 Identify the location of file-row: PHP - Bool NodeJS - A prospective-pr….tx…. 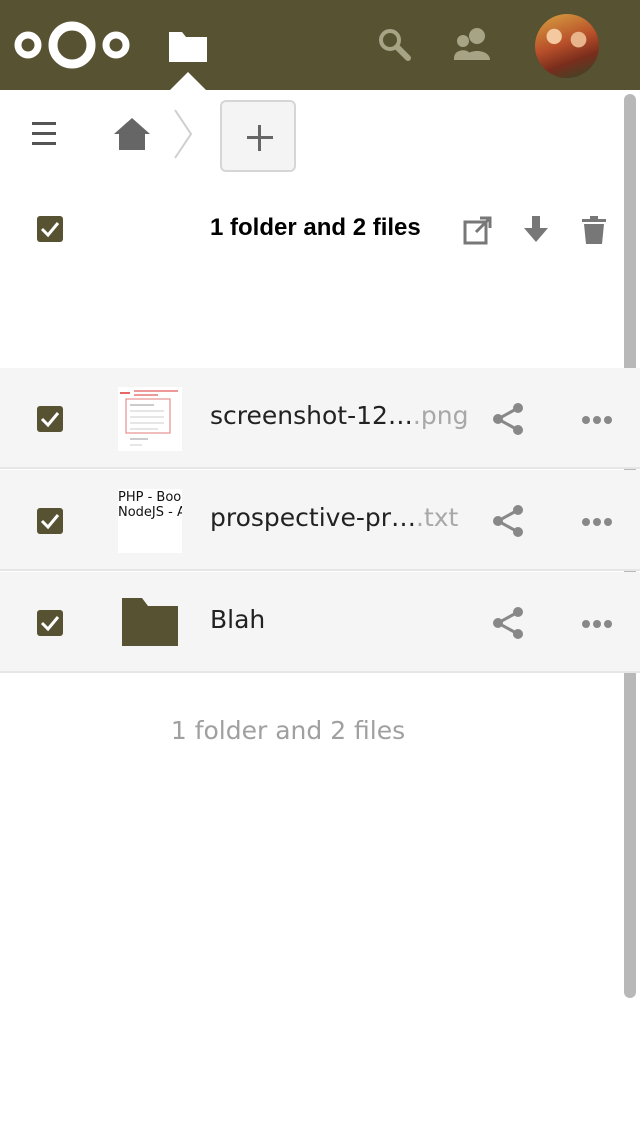
(320, 520).